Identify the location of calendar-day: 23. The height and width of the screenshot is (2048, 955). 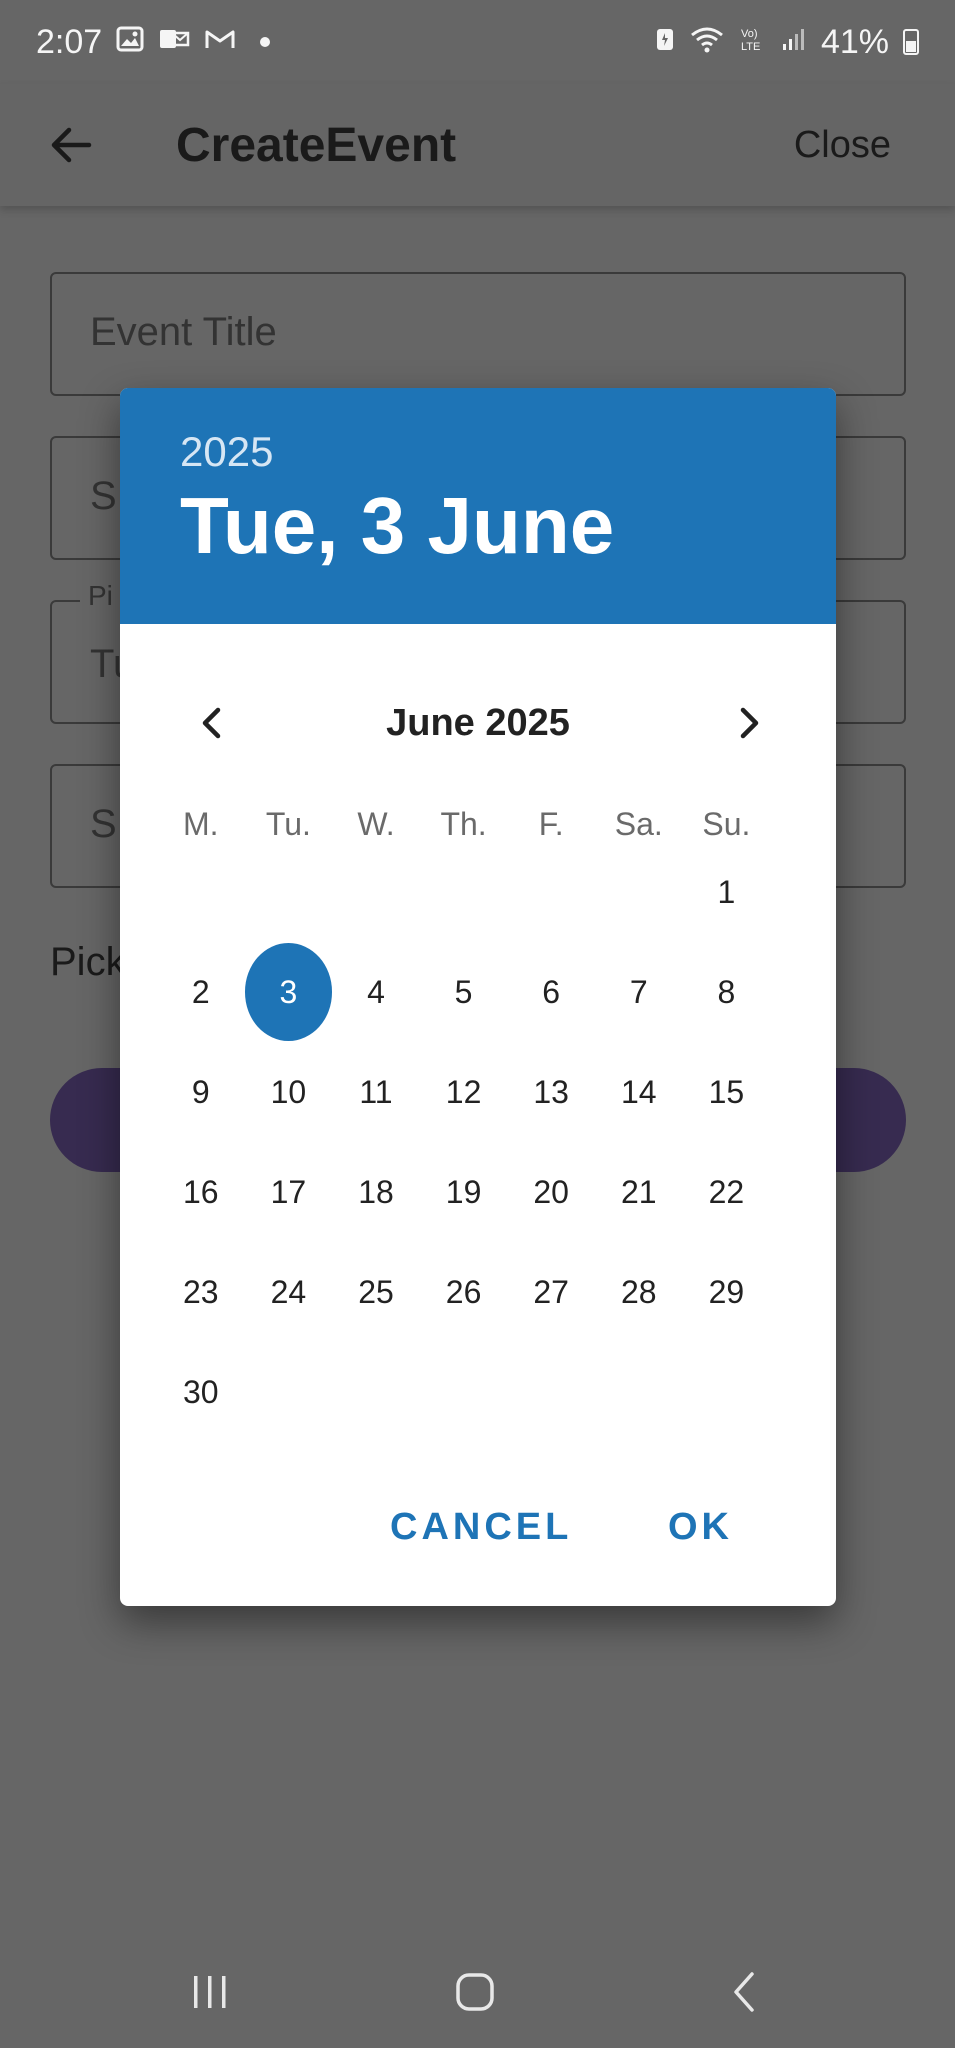
(201, 1292).